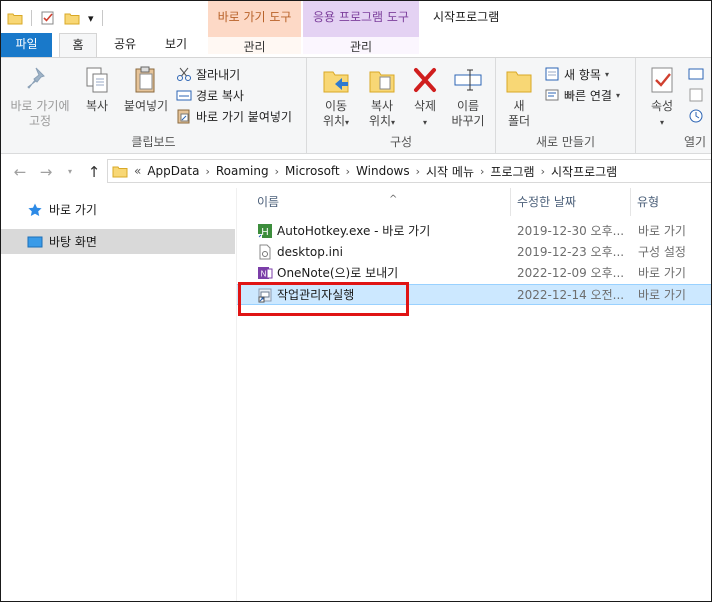 Image resolution: width=712 pixels, height=602 pixels. Describe the element at coordinates (40, 113) in the screenshot. I see `pin-label: 바로 가기에 고정` at that location.